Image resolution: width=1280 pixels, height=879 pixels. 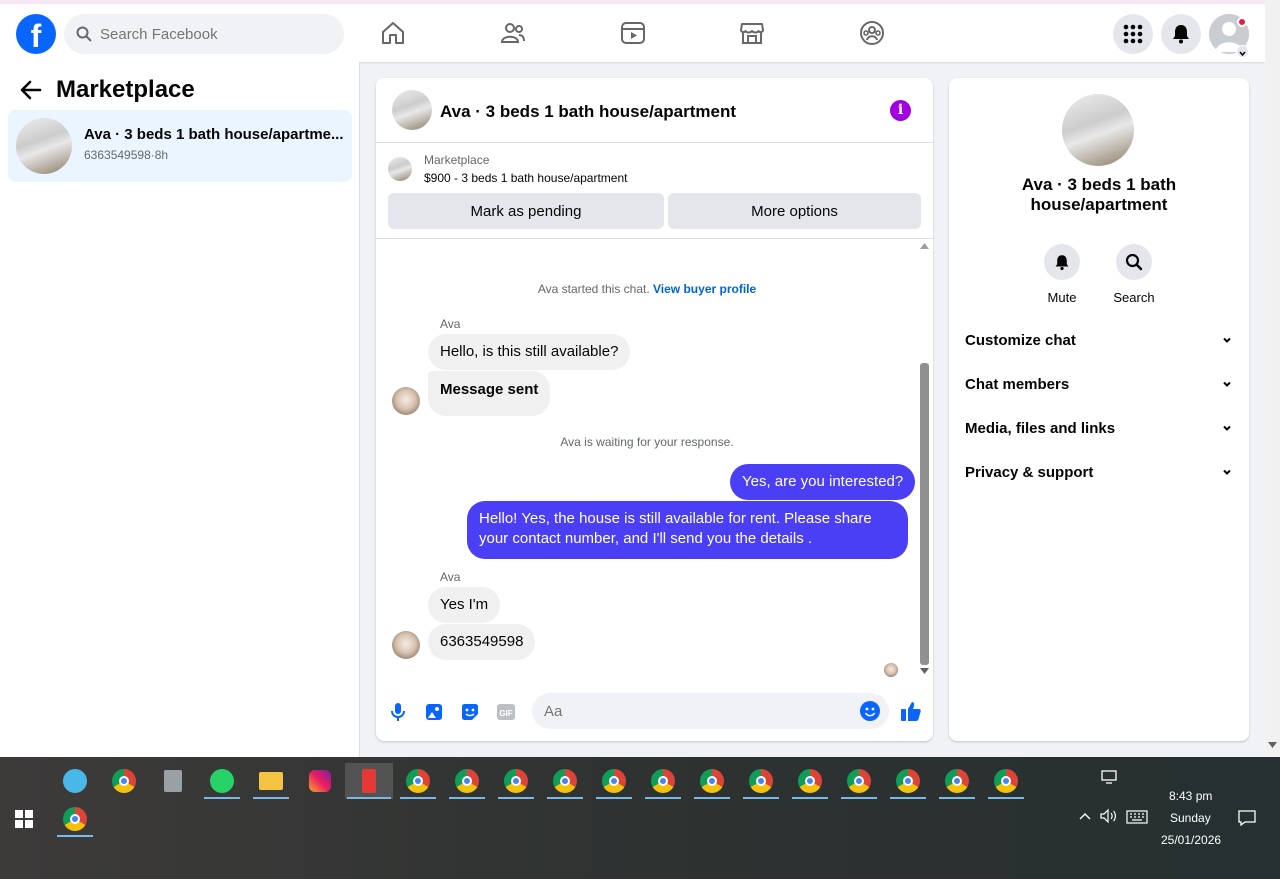 I want to click on mark-as-pending-button: Mark as pending, so click(x=526, y=211).